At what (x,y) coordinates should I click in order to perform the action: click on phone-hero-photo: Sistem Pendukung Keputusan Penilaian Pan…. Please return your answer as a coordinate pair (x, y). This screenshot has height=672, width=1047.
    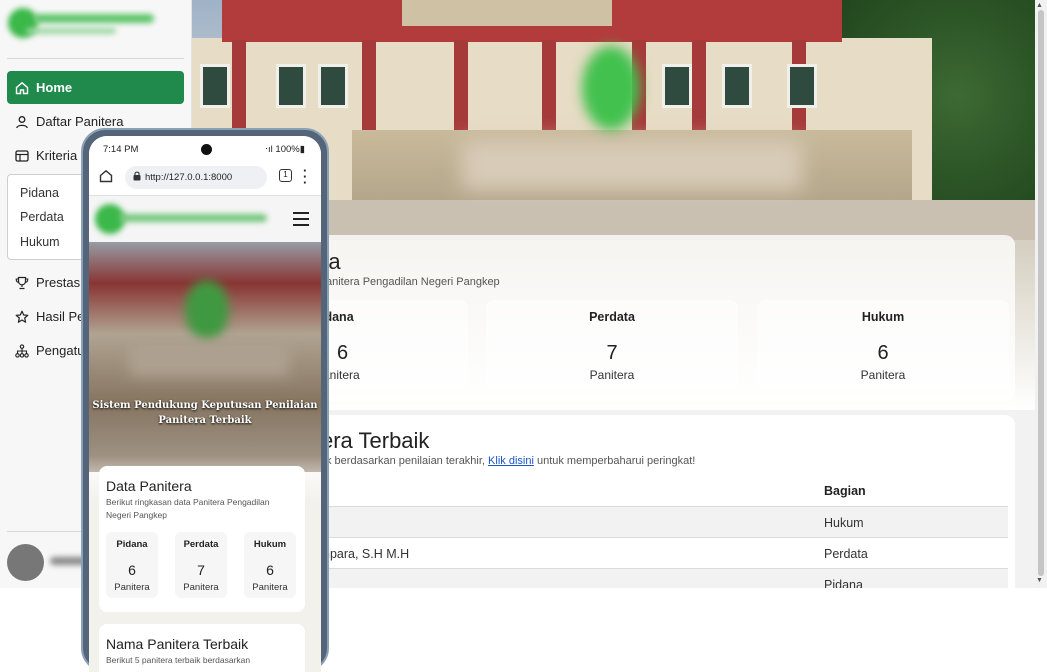
    Looking at the image, I should click on (205, 357).